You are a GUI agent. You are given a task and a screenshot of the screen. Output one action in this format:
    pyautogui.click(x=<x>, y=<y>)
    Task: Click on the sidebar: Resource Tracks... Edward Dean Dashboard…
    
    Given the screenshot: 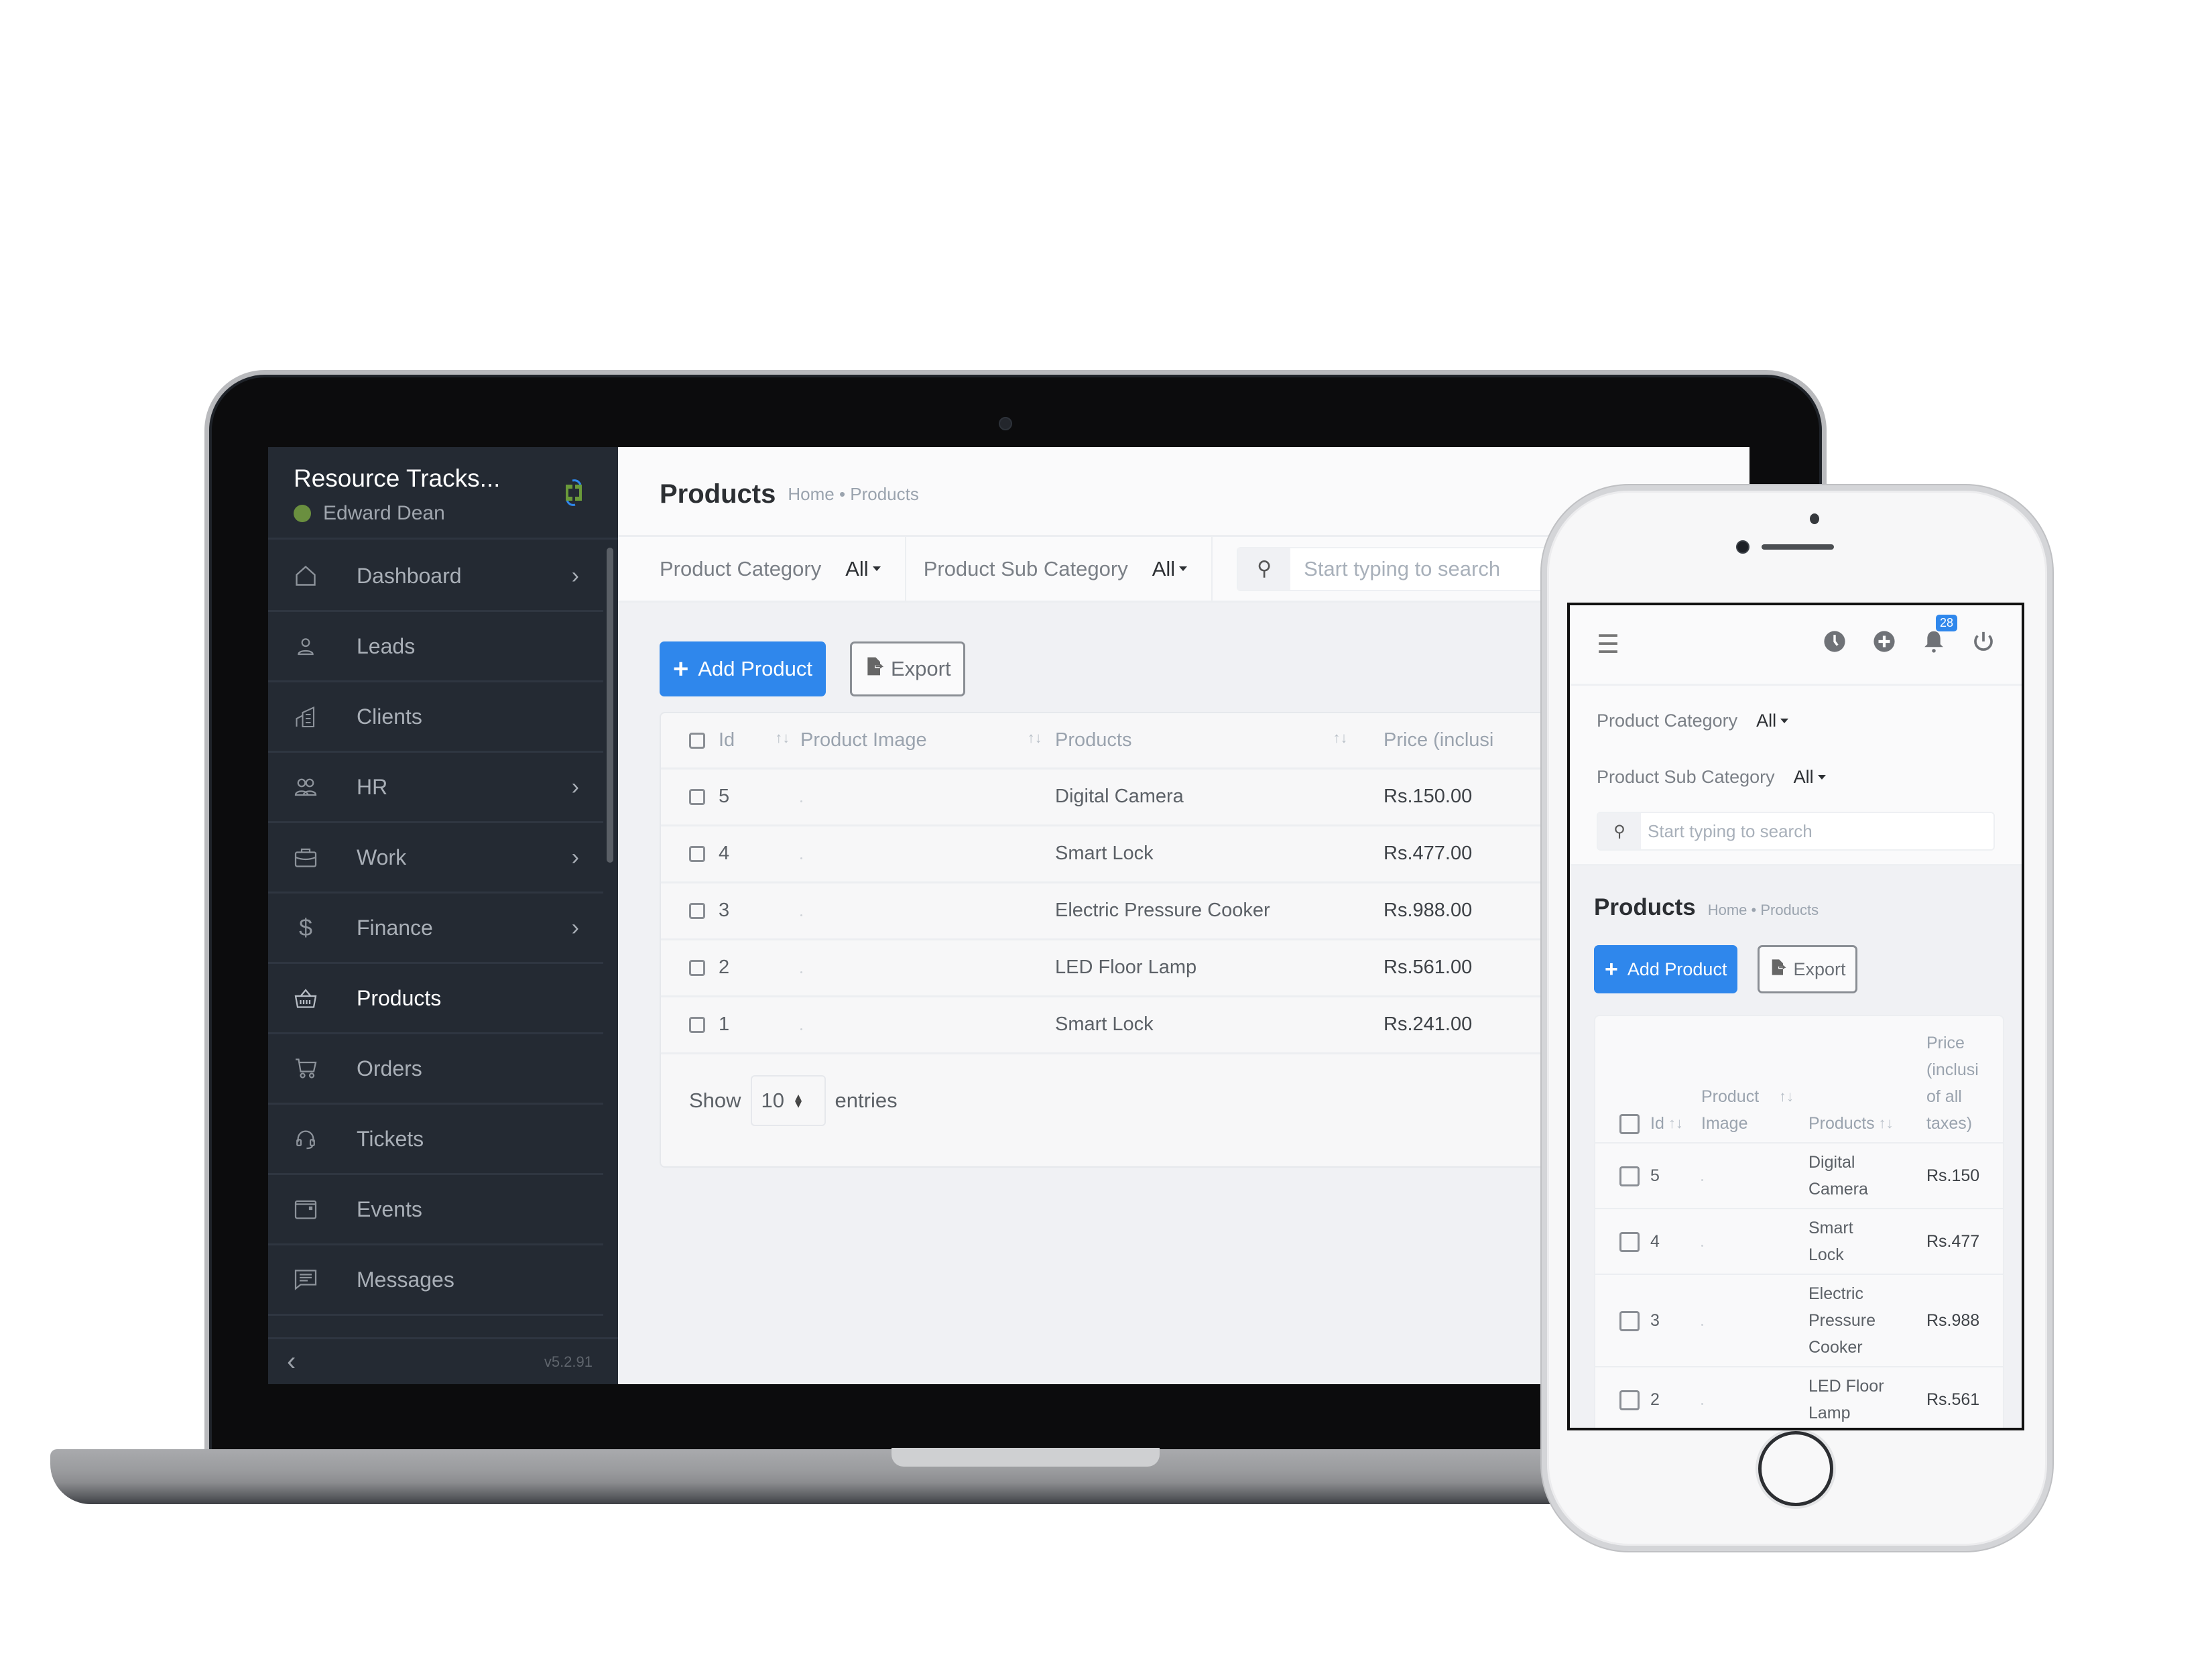 What is the action you would take?
    pyautogui.click(x=443, y=915)
    